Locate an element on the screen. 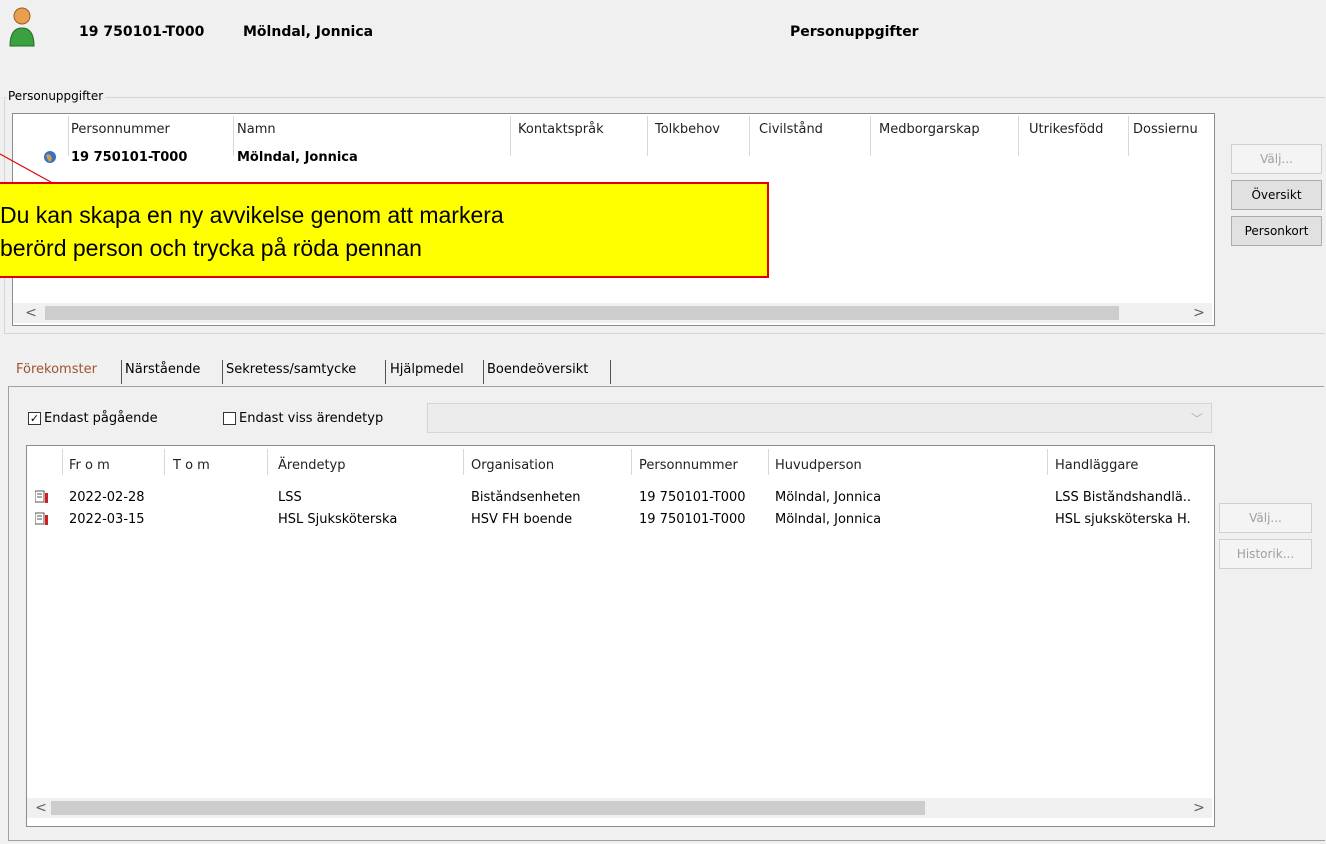 The height and width of the screenshot is (844, 1326). col-to: T o m is located at coordinates (191, 465).